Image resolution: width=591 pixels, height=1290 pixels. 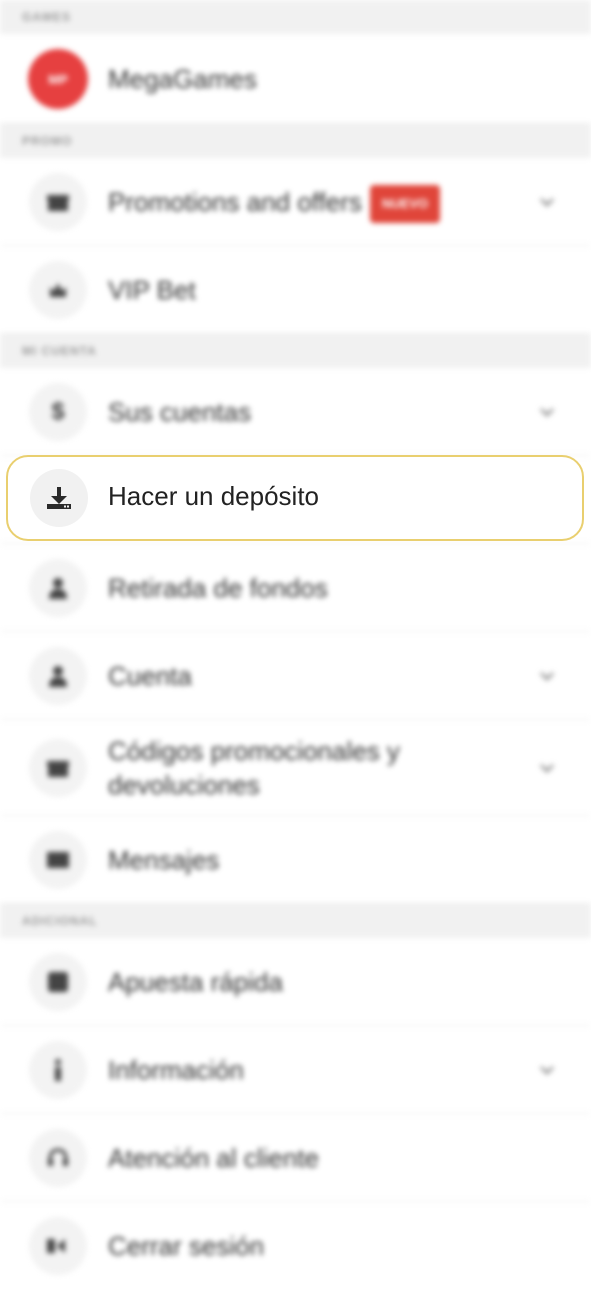 What do you see at coordinates (58, 290) in the screenshot?
I see `crown-icon` at bounding box center [58, 290].